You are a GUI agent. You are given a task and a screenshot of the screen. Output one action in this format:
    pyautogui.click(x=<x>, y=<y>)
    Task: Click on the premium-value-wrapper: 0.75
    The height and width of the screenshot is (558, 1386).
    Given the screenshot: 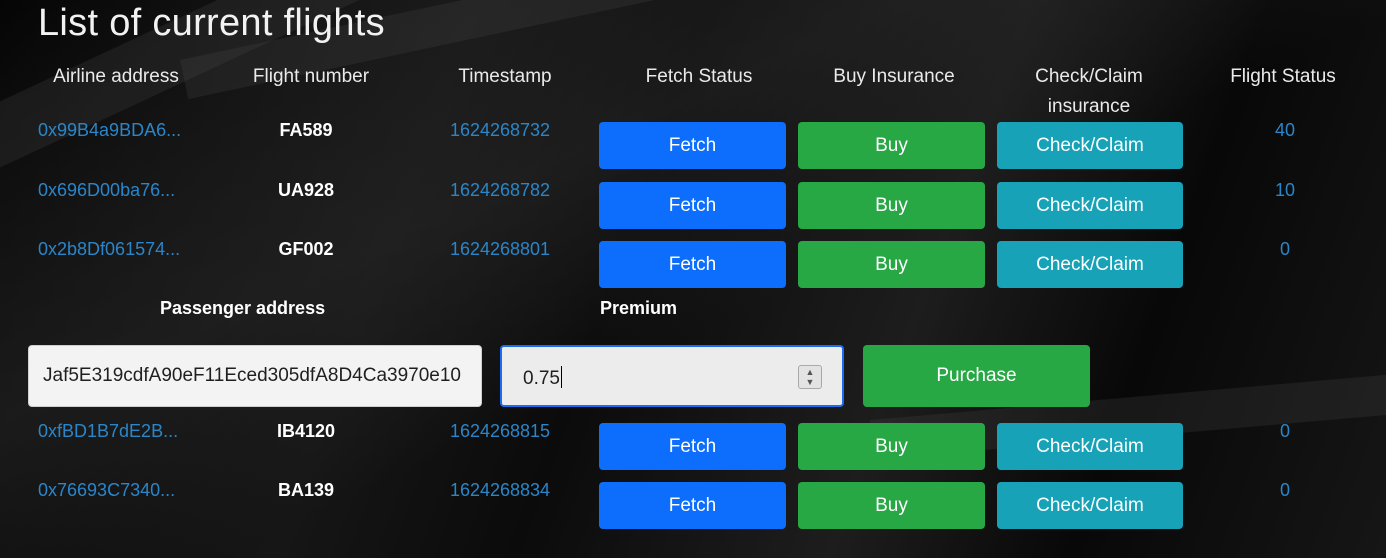 What is the action you would take?
    pyautogui.click(x=542, y=378)
    